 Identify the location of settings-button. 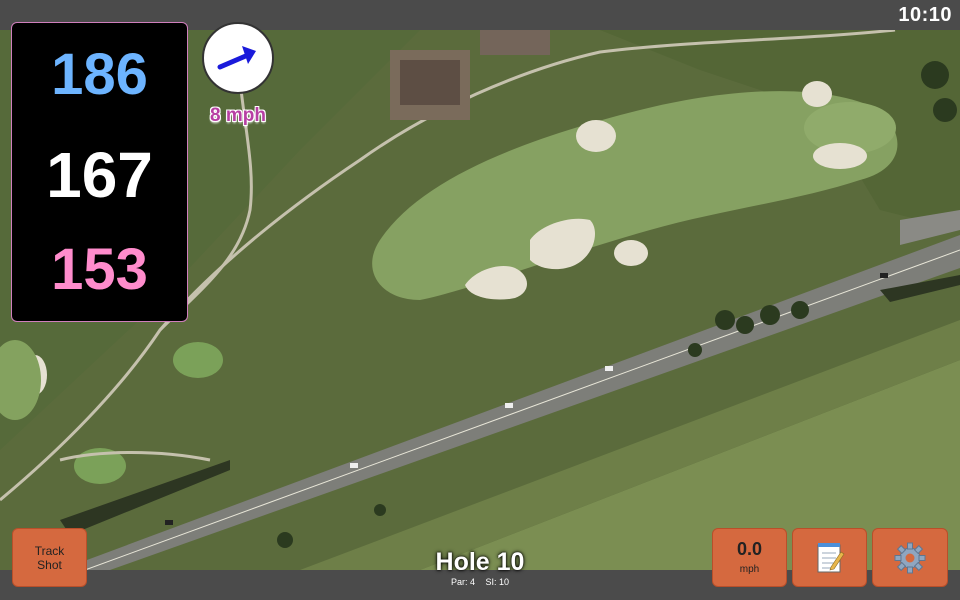
(910, 557).